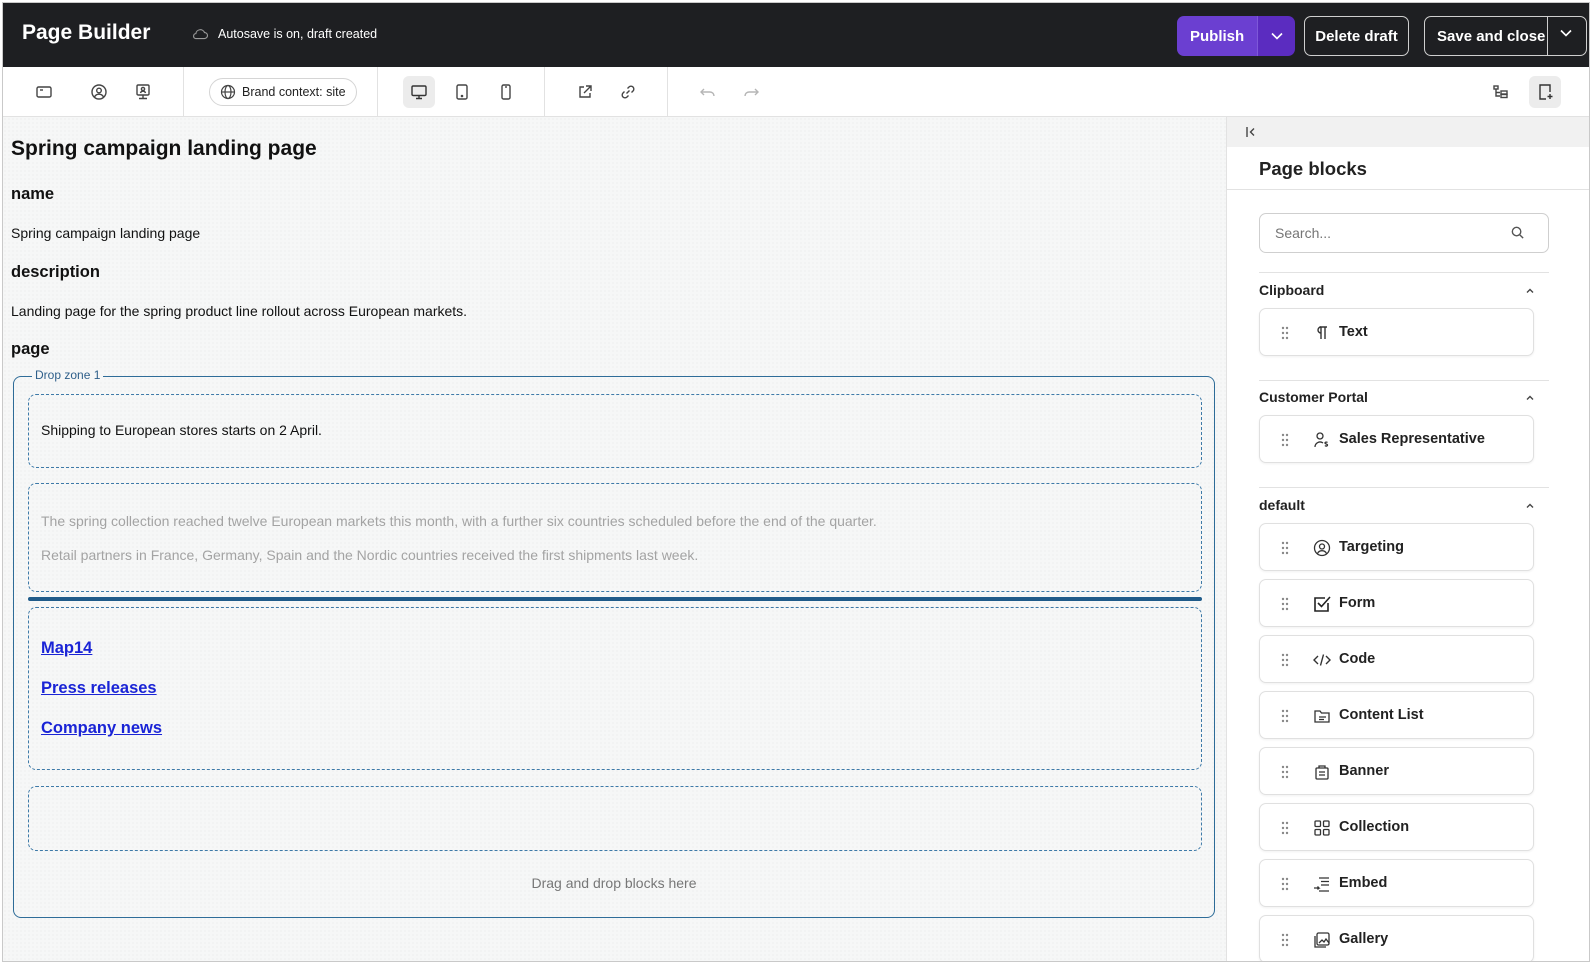  Describe the element at coordinates (615, 818) in the screenshot. I see `empty-block` at that location.